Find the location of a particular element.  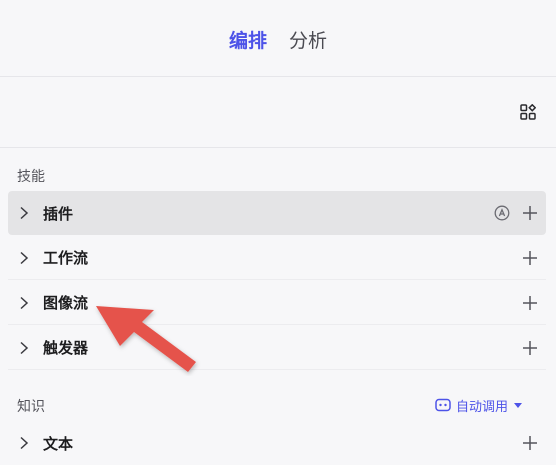

knowledge-label: 文本 is located at coordinates (58, 443).